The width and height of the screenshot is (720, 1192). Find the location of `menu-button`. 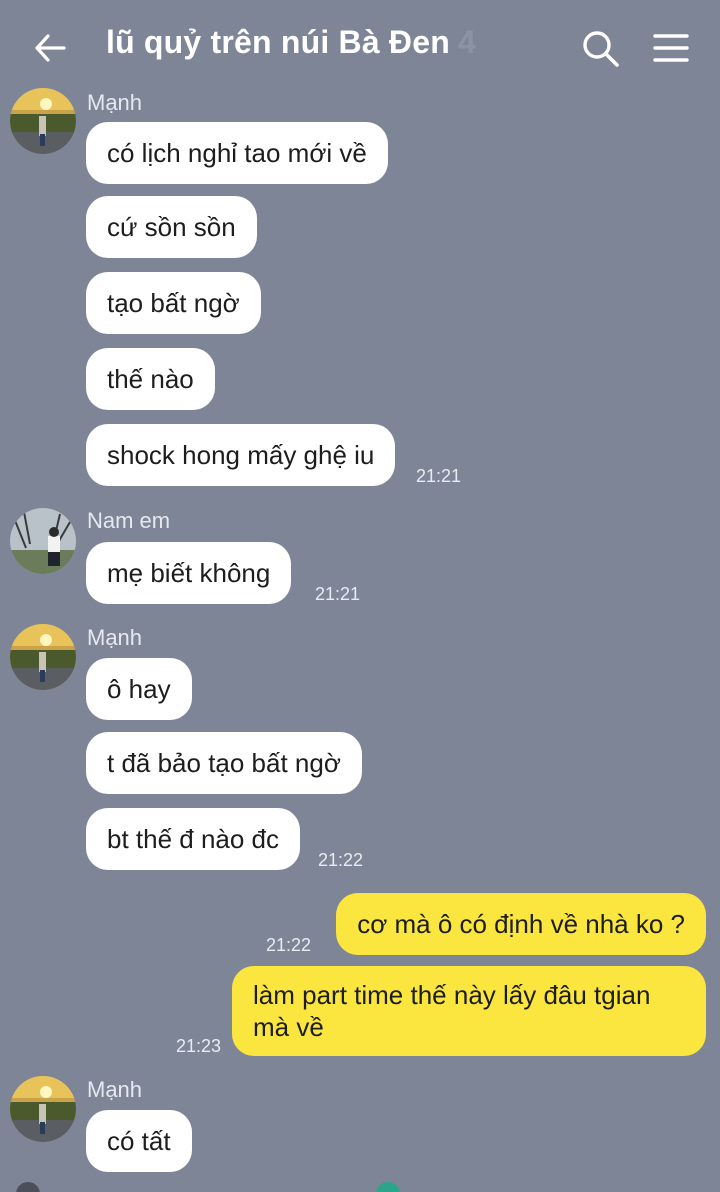

menu-button is located at coordinates (671, 49).